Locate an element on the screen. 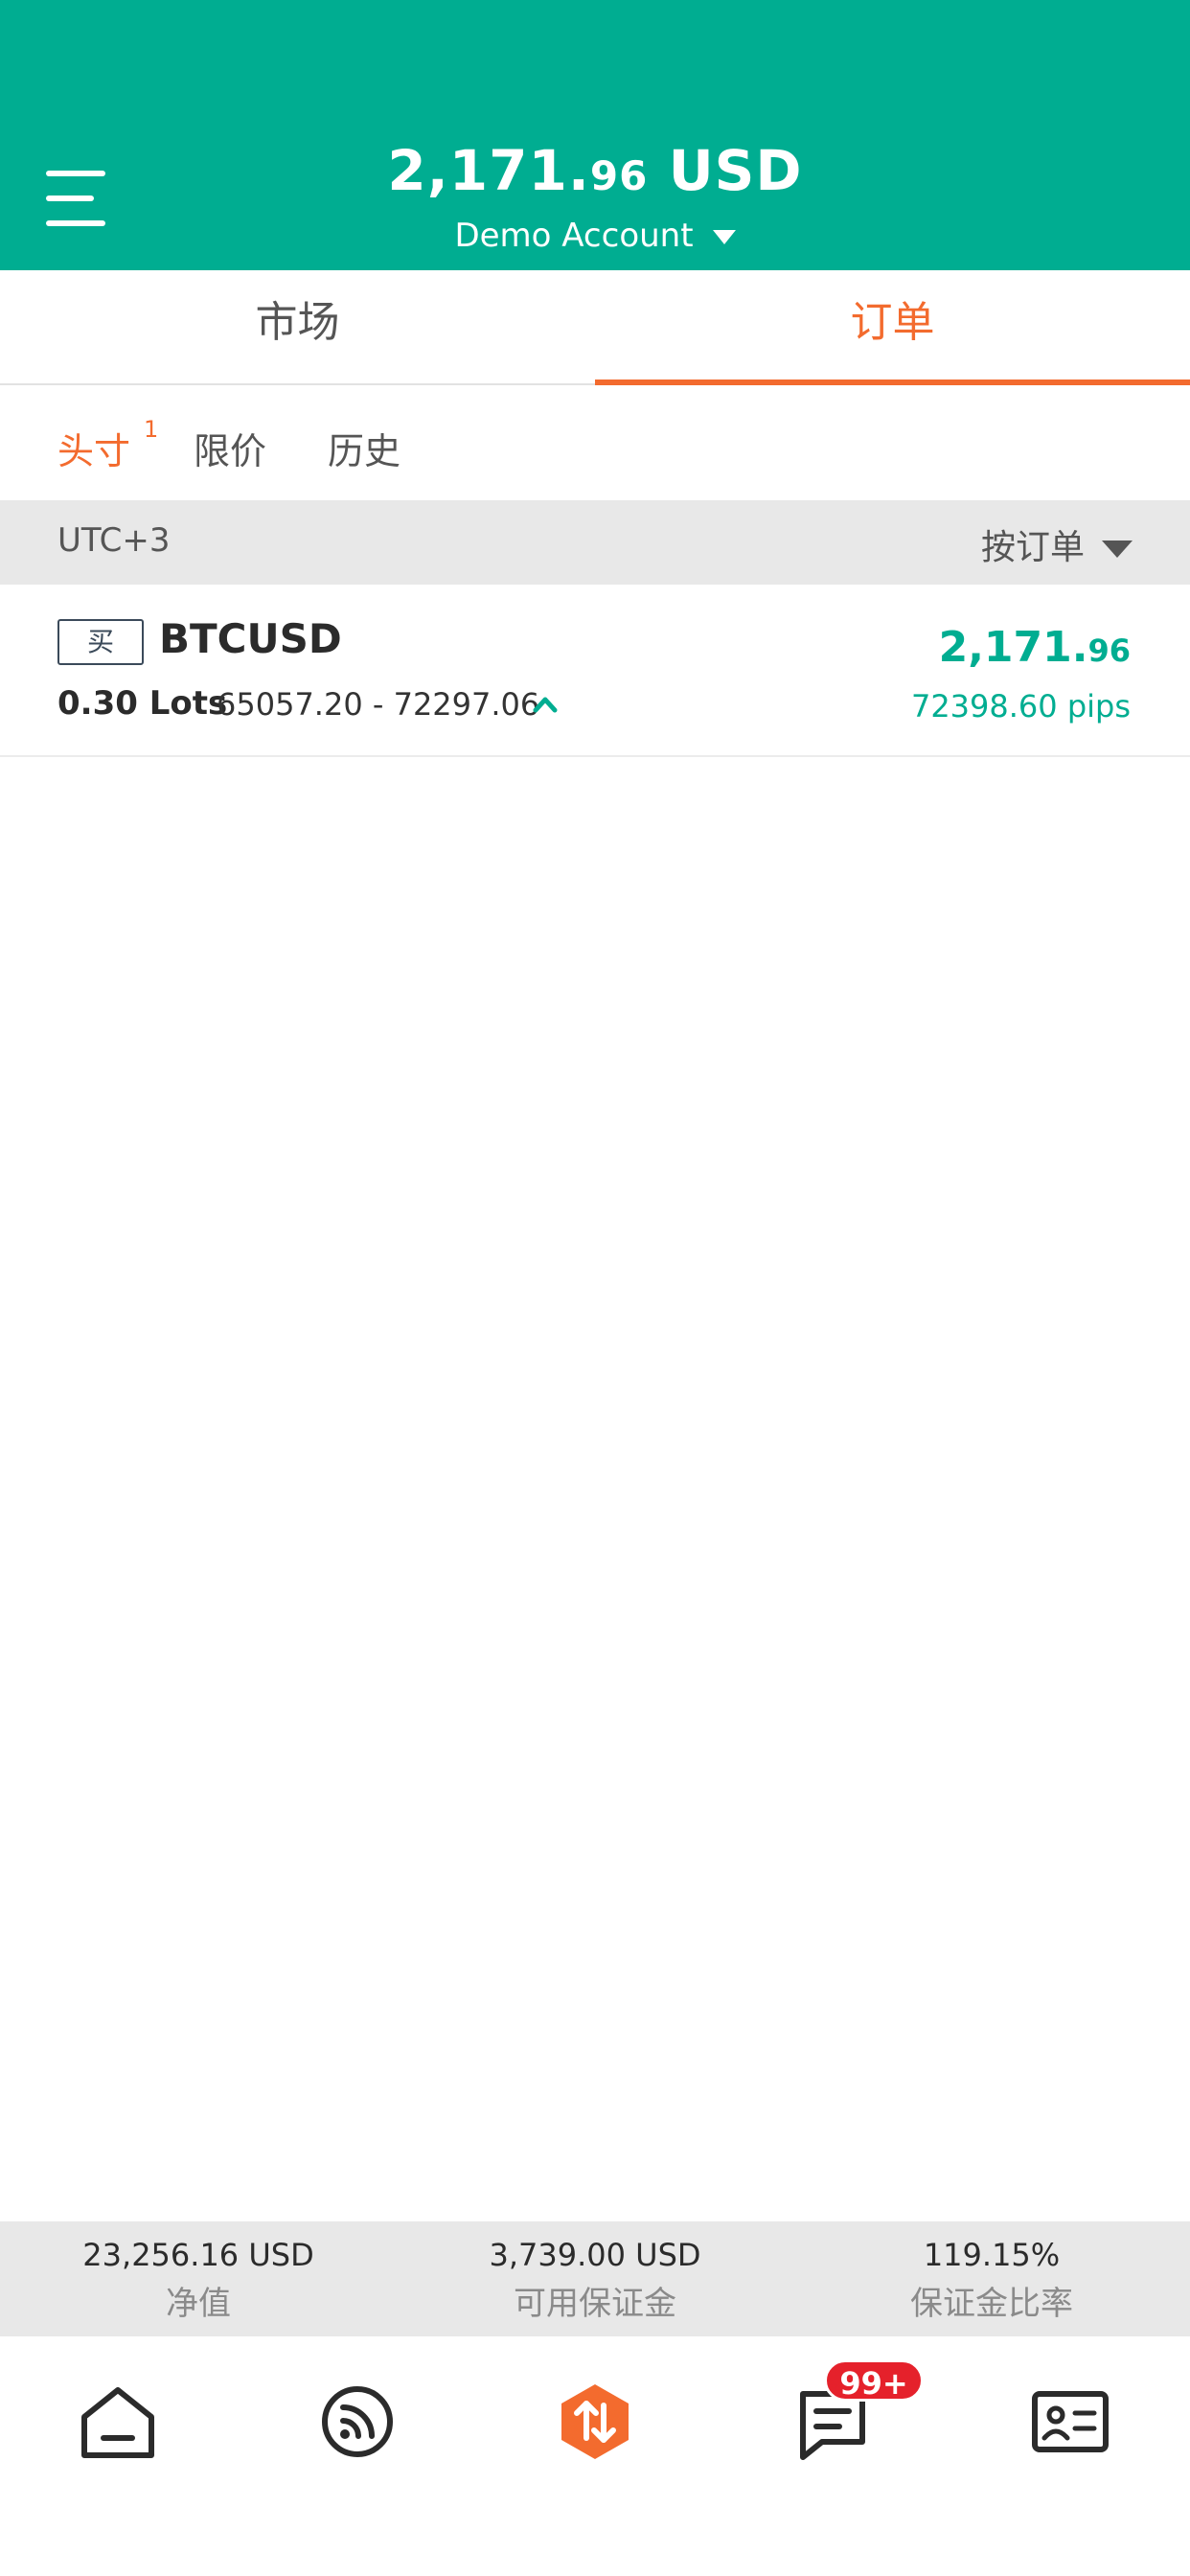  account-selector: Demo Account is located at coordinates (595, 236).